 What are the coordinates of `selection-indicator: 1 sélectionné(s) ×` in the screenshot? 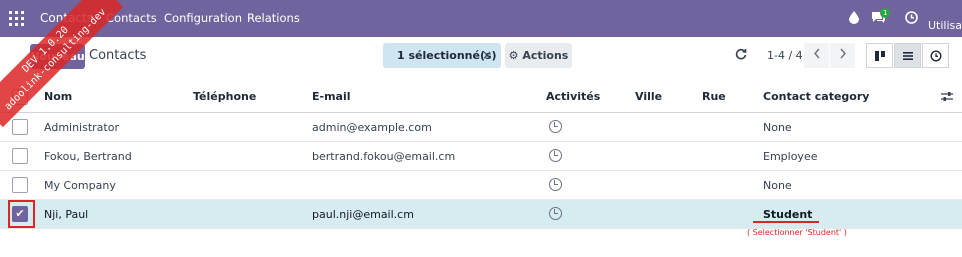 It's located at (442, 55).